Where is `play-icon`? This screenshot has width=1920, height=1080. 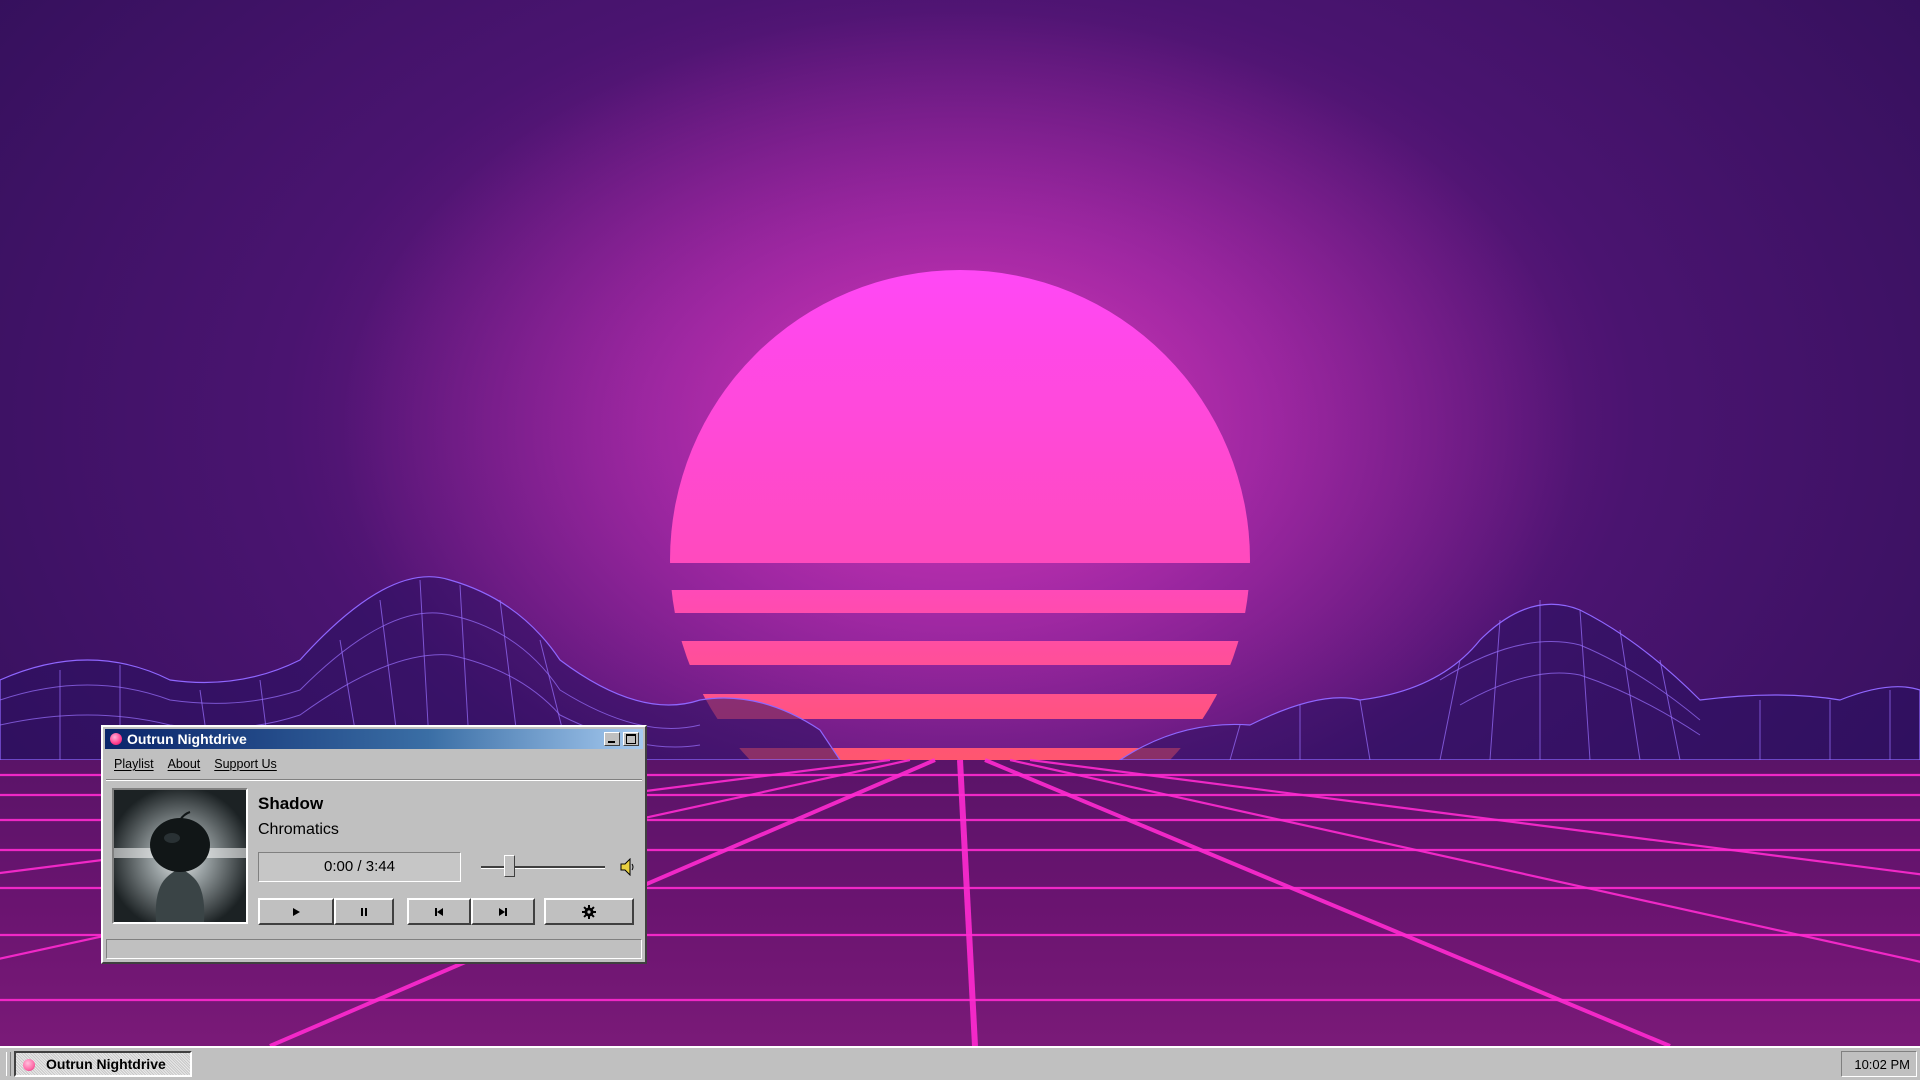
play-icon is located at coordinates (296, 911).